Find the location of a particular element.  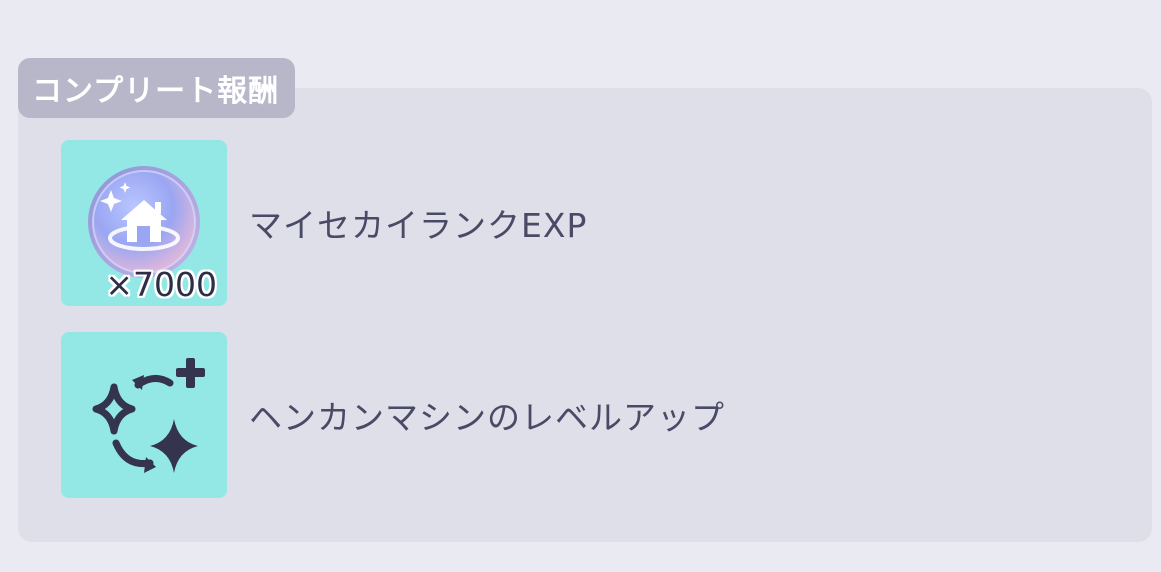

reward-label: ヘンカンマシンのレベルアップ is located at coordinates (487, 417).